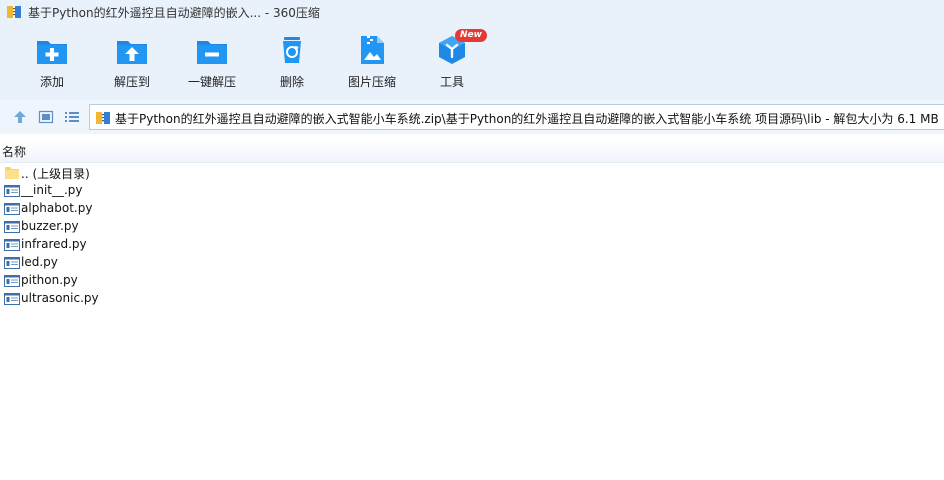 This screenshot has width=944, height=480. I want to click on one-click-extract-label: 一键解压, so click(211, 82).